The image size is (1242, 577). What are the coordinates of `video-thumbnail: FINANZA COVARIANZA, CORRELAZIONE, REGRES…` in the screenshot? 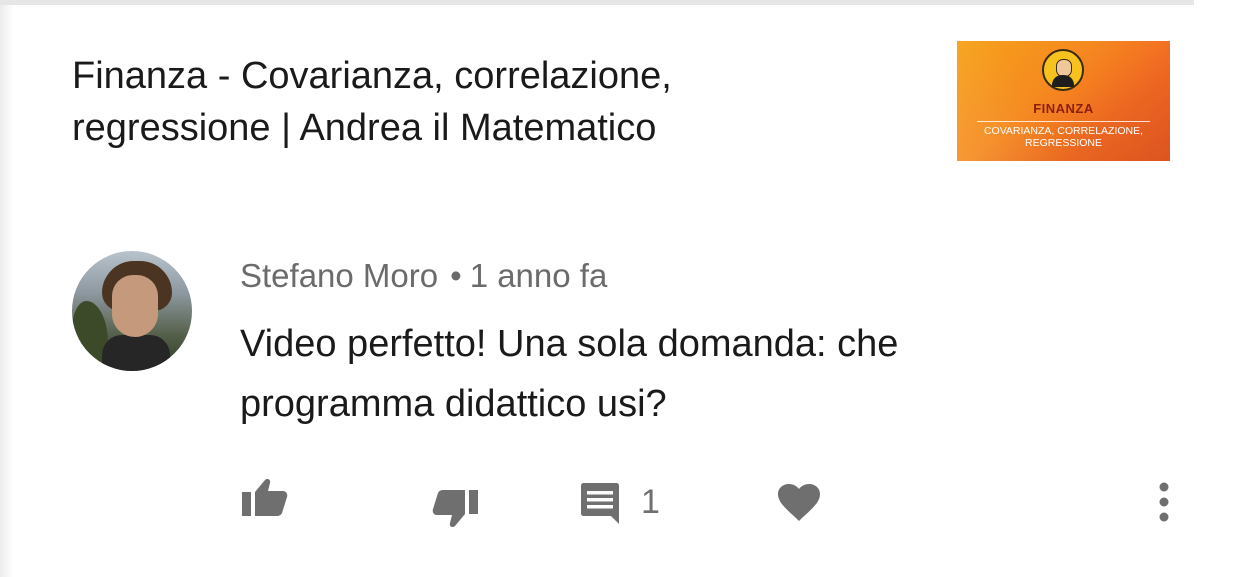 It's located at (1063, 101).